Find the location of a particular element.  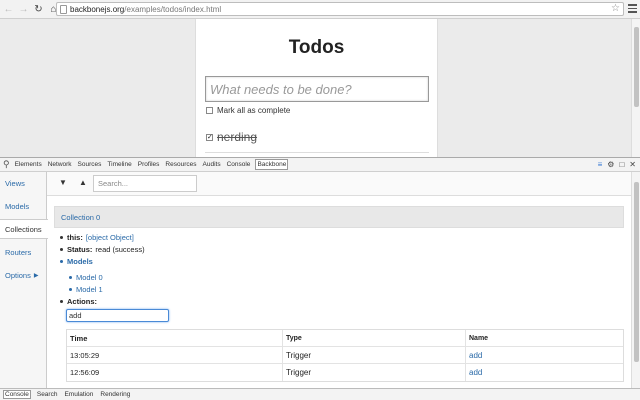

dock-icon: □ is located at coordinates (621, 164).